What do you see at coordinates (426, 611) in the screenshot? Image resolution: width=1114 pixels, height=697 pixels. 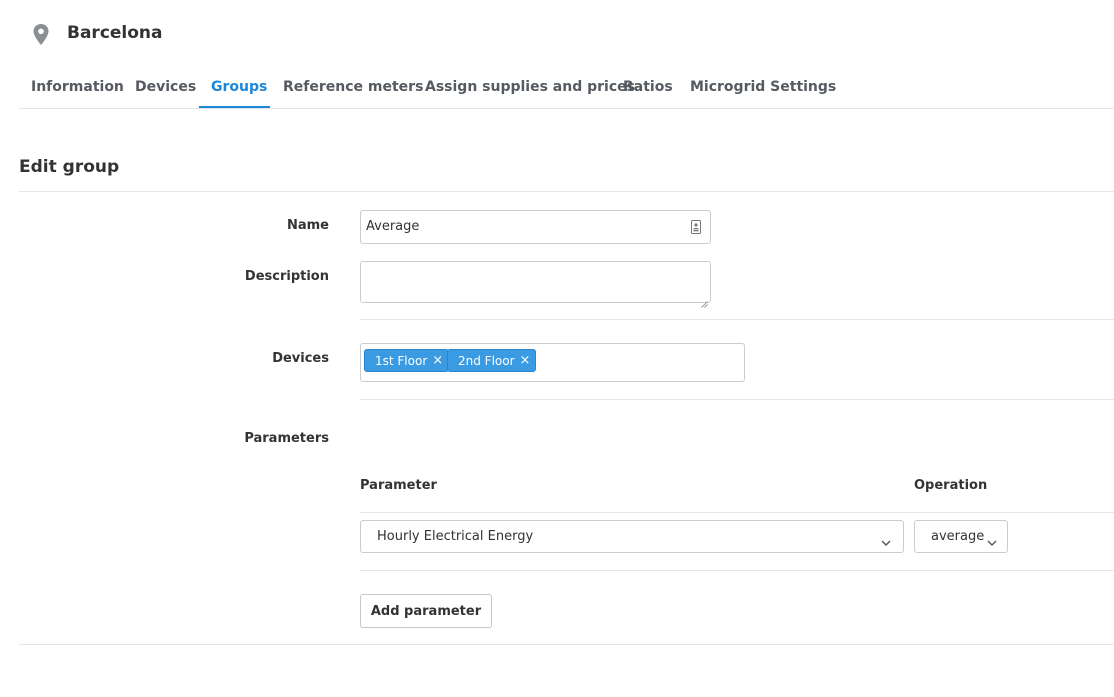 I see `add-parameter-button: Add parameter` at bounding box center [426, 611].